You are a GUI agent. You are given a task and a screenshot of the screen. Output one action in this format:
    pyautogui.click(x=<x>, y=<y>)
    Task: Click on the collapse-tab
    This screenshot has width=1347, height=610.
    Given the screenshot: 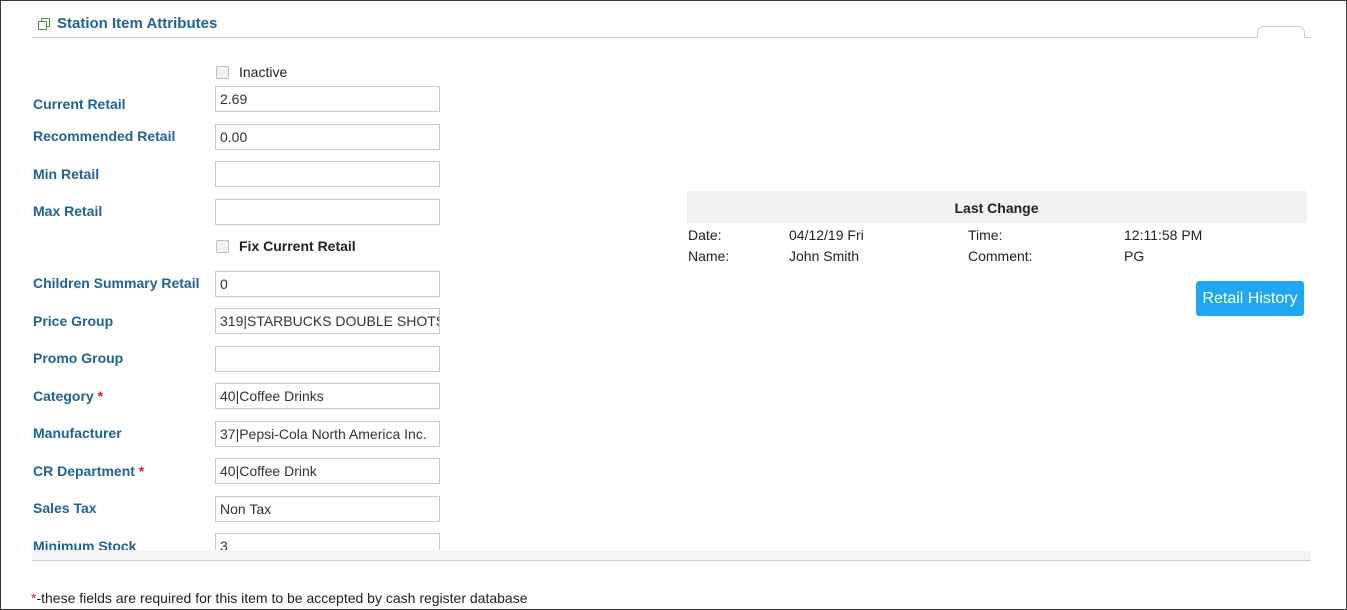 What is the action you would take?
    pyautogui.click(x=1281, y=32)
    